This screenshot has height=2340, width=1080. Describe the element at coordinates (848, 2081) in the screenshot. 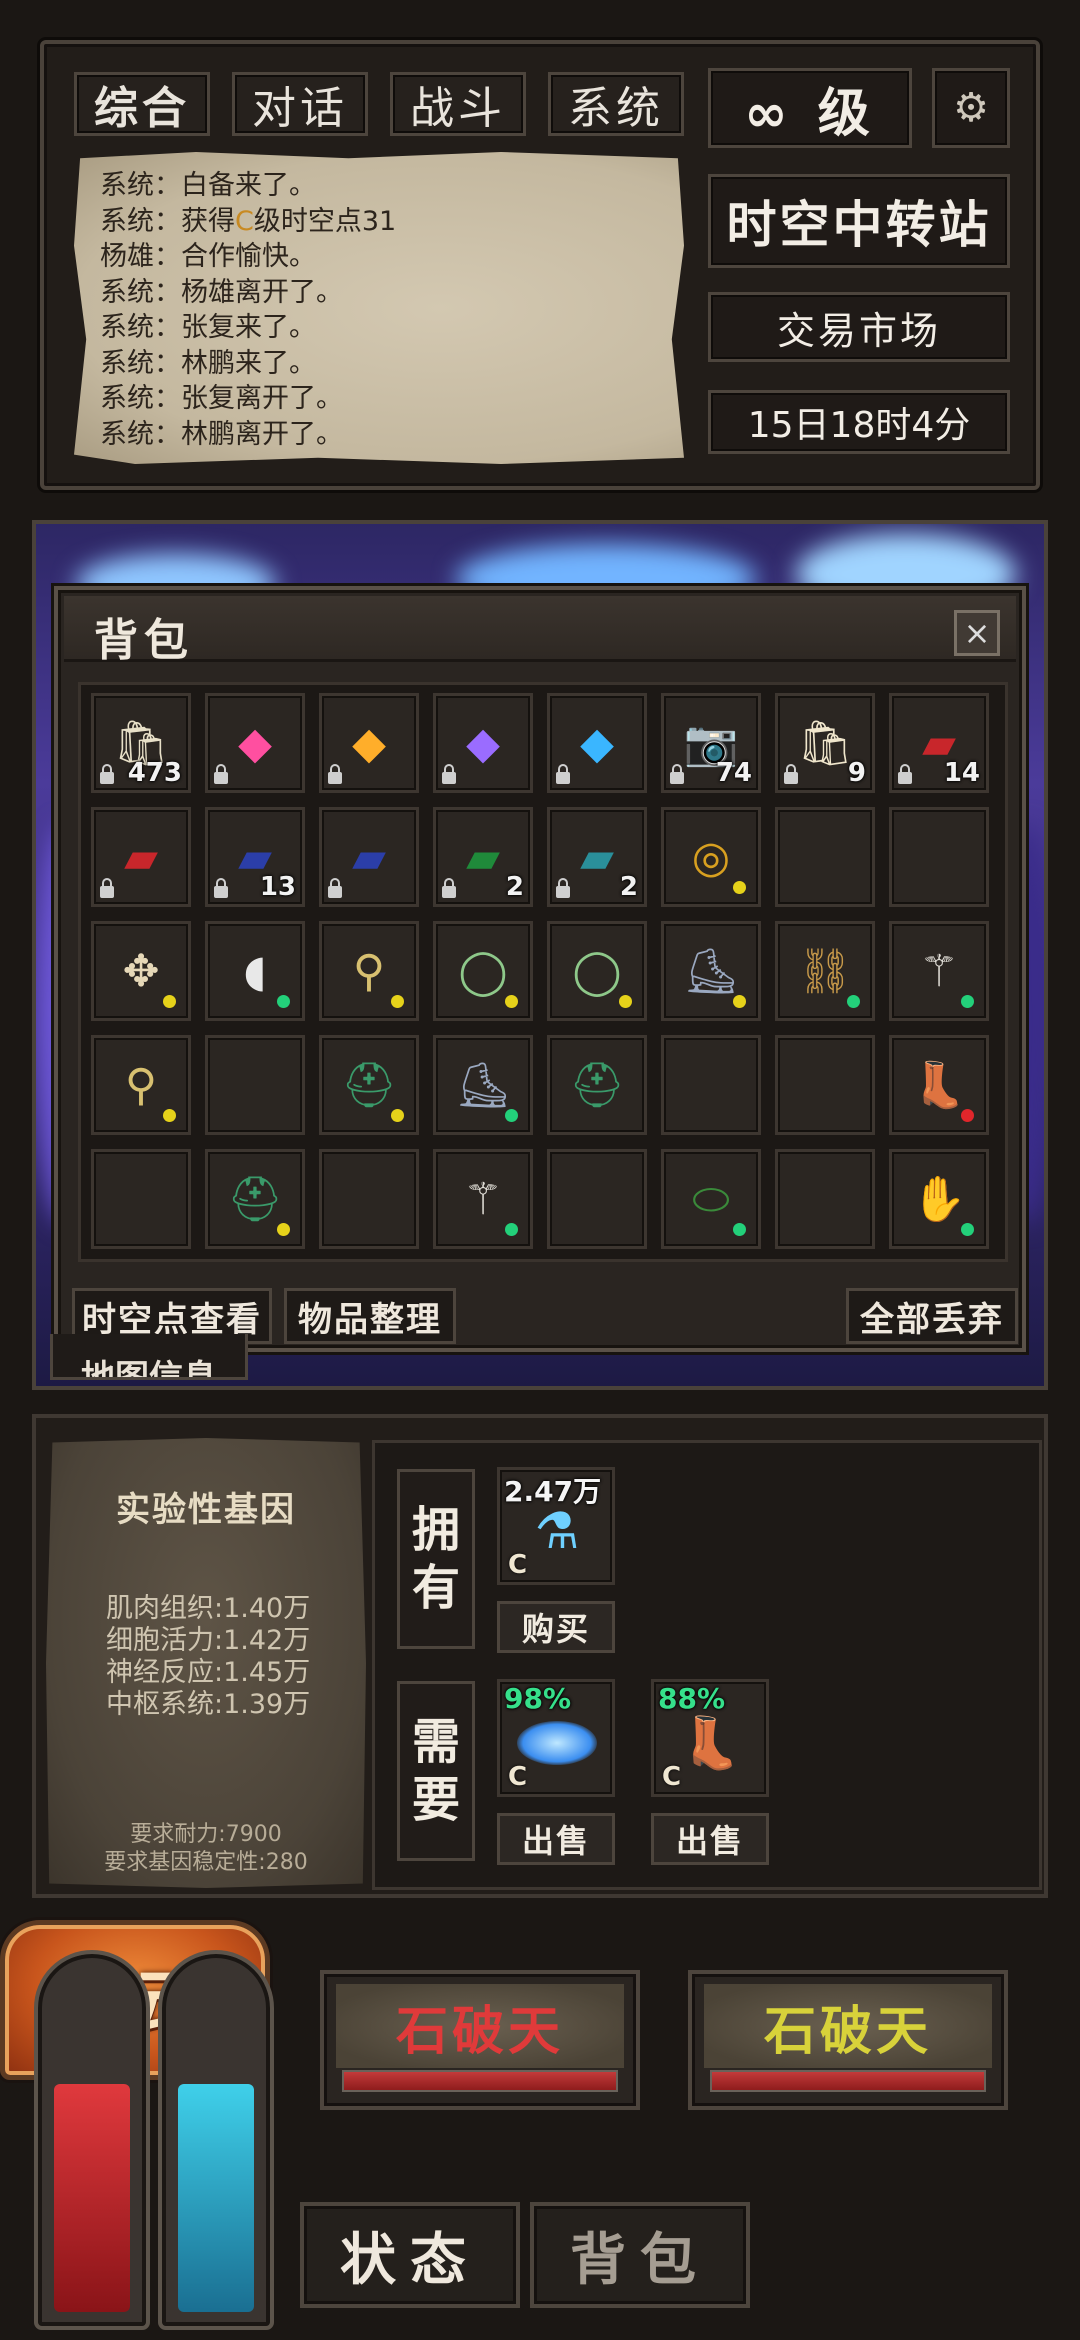

I see `enemy-hp-fill` at that location.